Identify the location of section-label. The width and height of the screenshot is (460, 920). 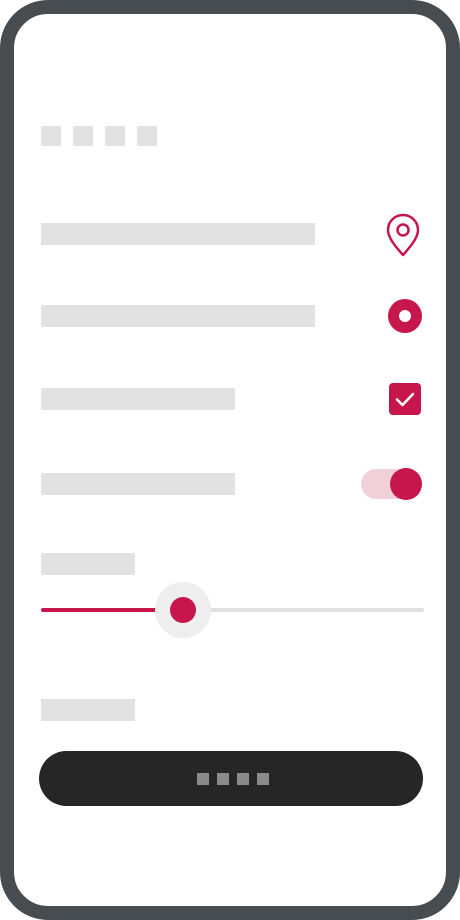
(88, 710).